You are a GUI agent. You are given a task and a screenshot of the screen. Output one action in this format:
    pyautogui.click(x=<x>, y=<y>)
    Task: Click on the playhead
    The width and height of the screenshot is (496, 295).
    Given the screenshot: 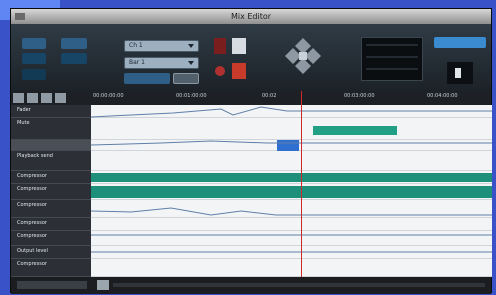 What is the action you would take?
    pyautogui.click(x=301, y=184)
    